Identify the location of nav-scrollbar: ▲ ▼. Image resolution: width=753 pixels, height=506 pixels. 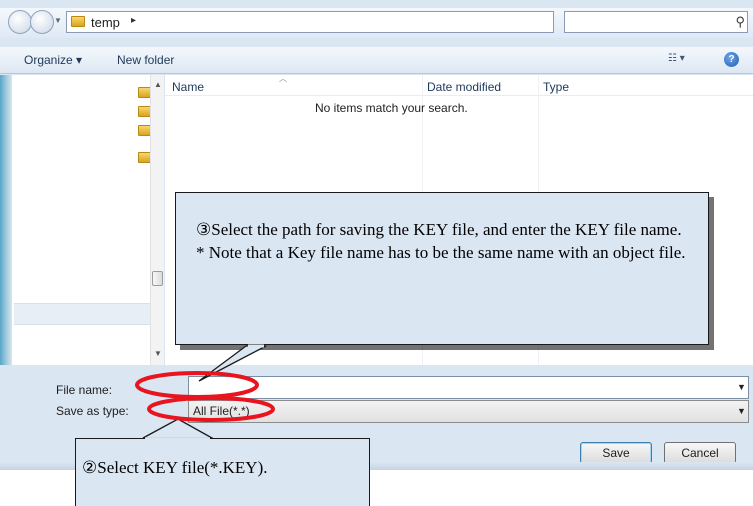
(157, 220).